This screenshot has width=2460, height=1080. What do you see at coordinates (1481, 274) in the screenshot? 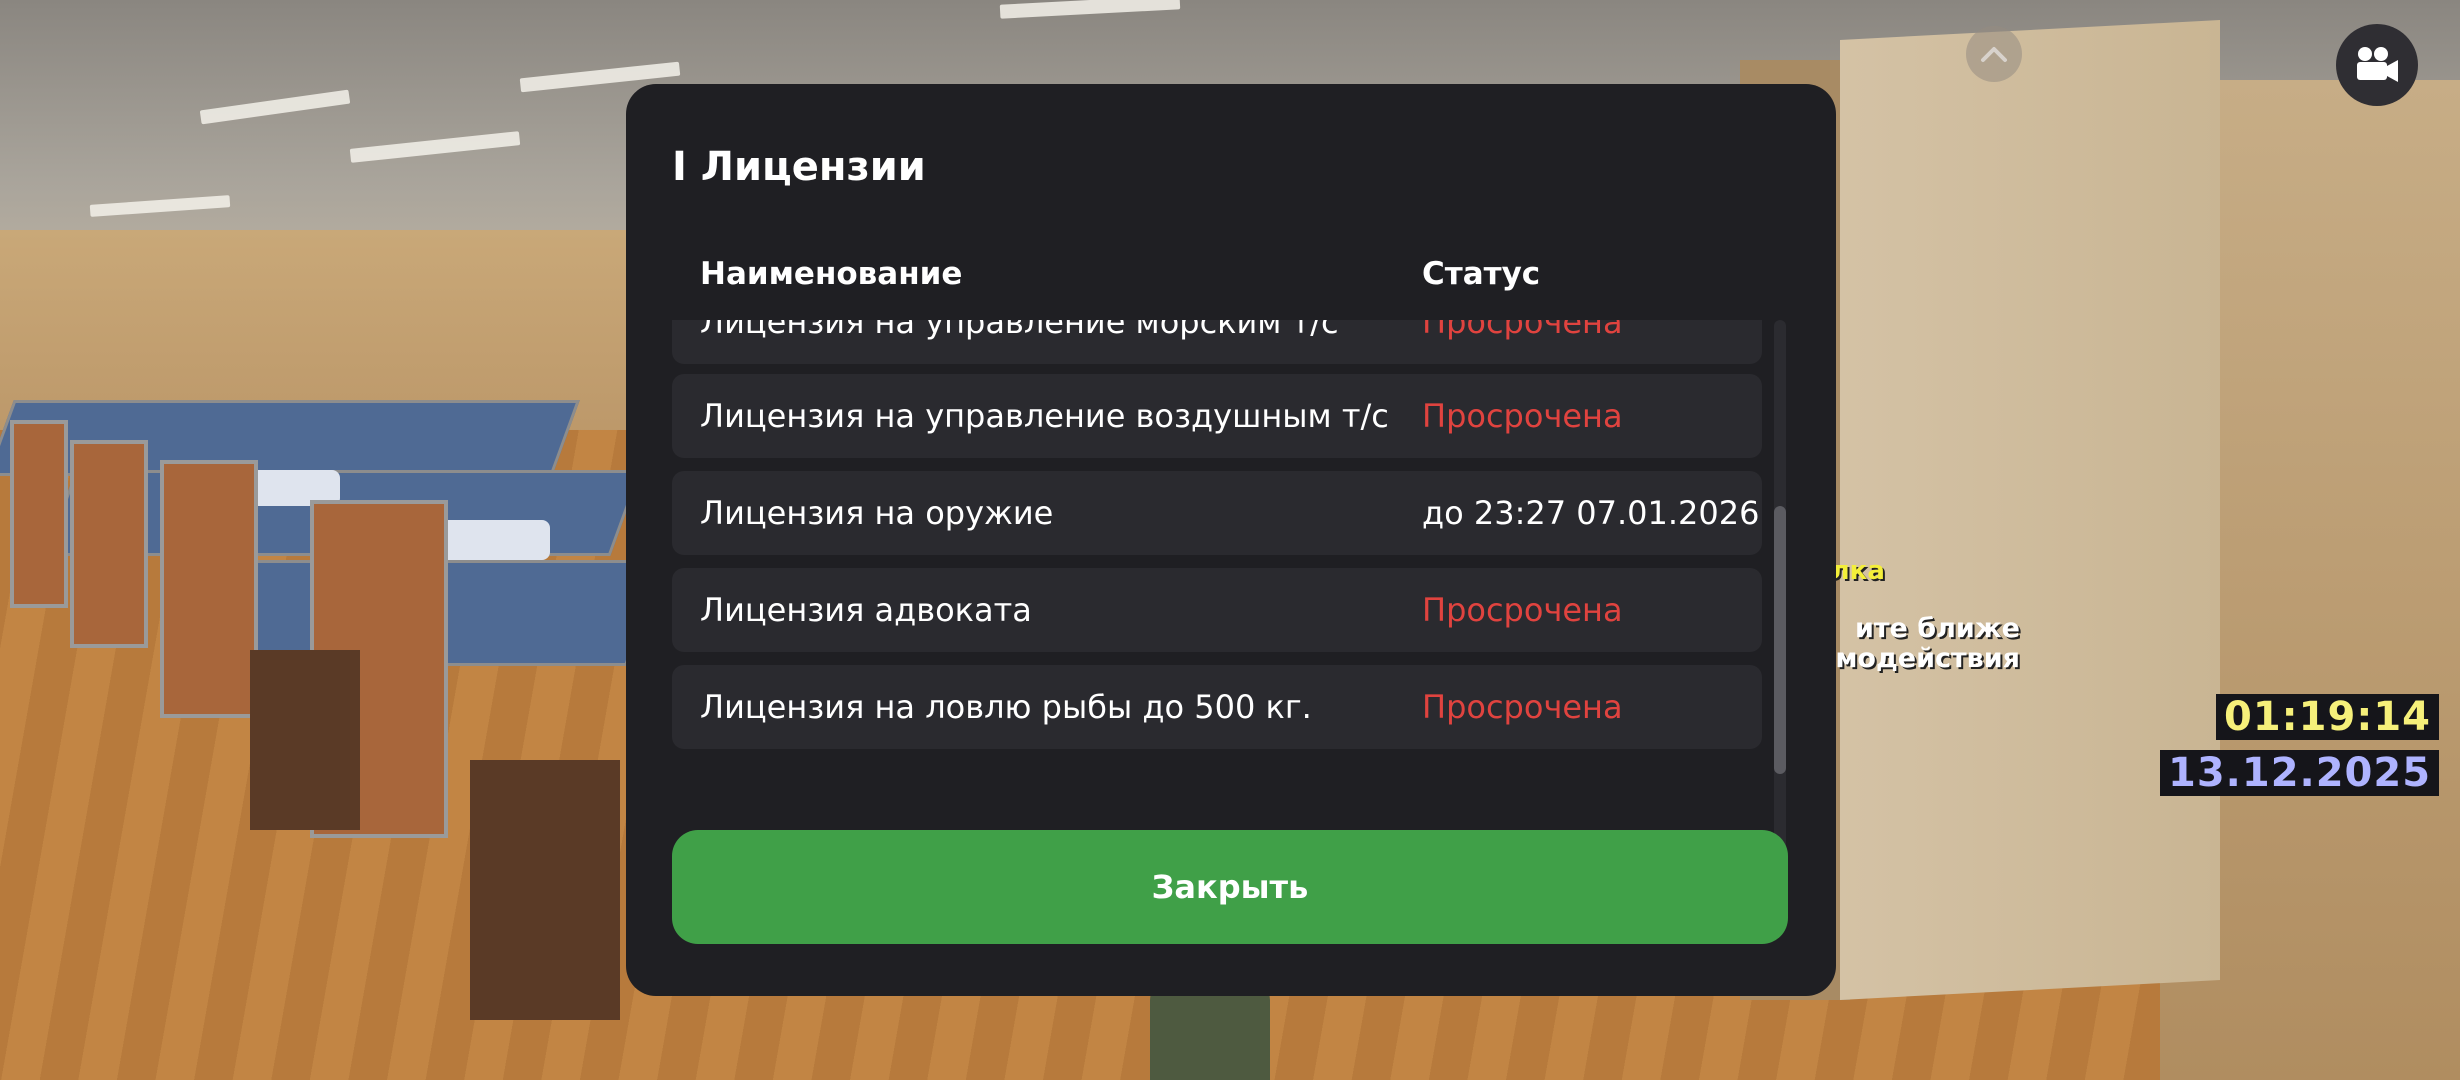
I see `column-header-status: Статус` at bounding box center [1481, 274].